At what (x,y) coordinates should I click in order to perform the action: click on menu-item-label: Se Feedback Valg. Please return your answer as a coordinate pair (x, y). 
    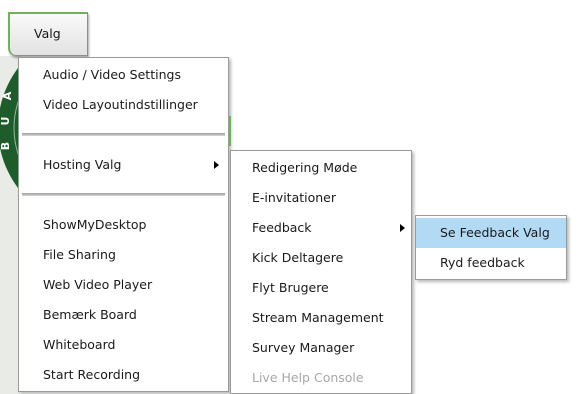
    Looking at the image, I should click on (495, 232).